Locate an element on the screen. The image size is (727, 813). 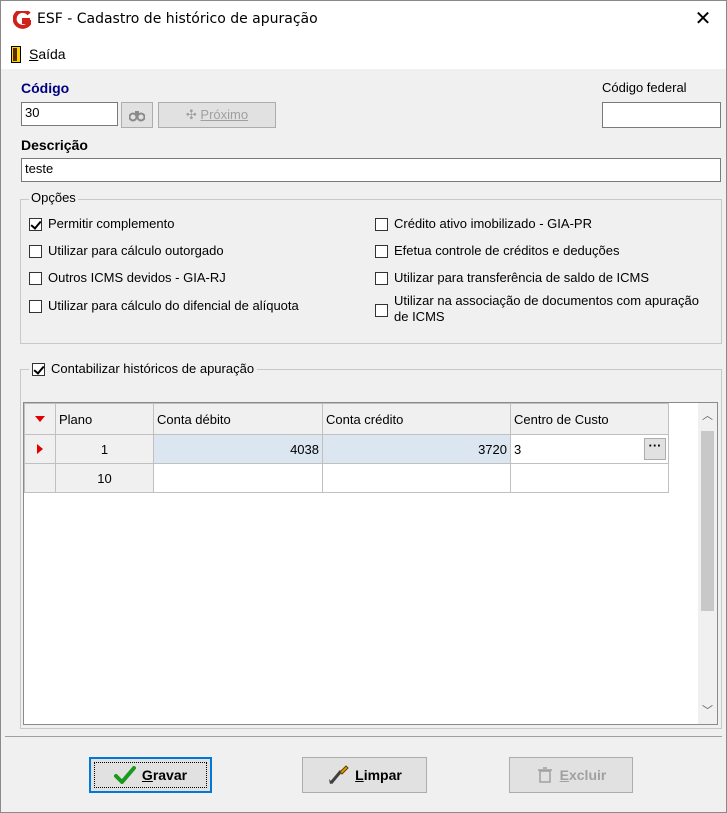
current-row-icon is located at coordinates (40, 449).